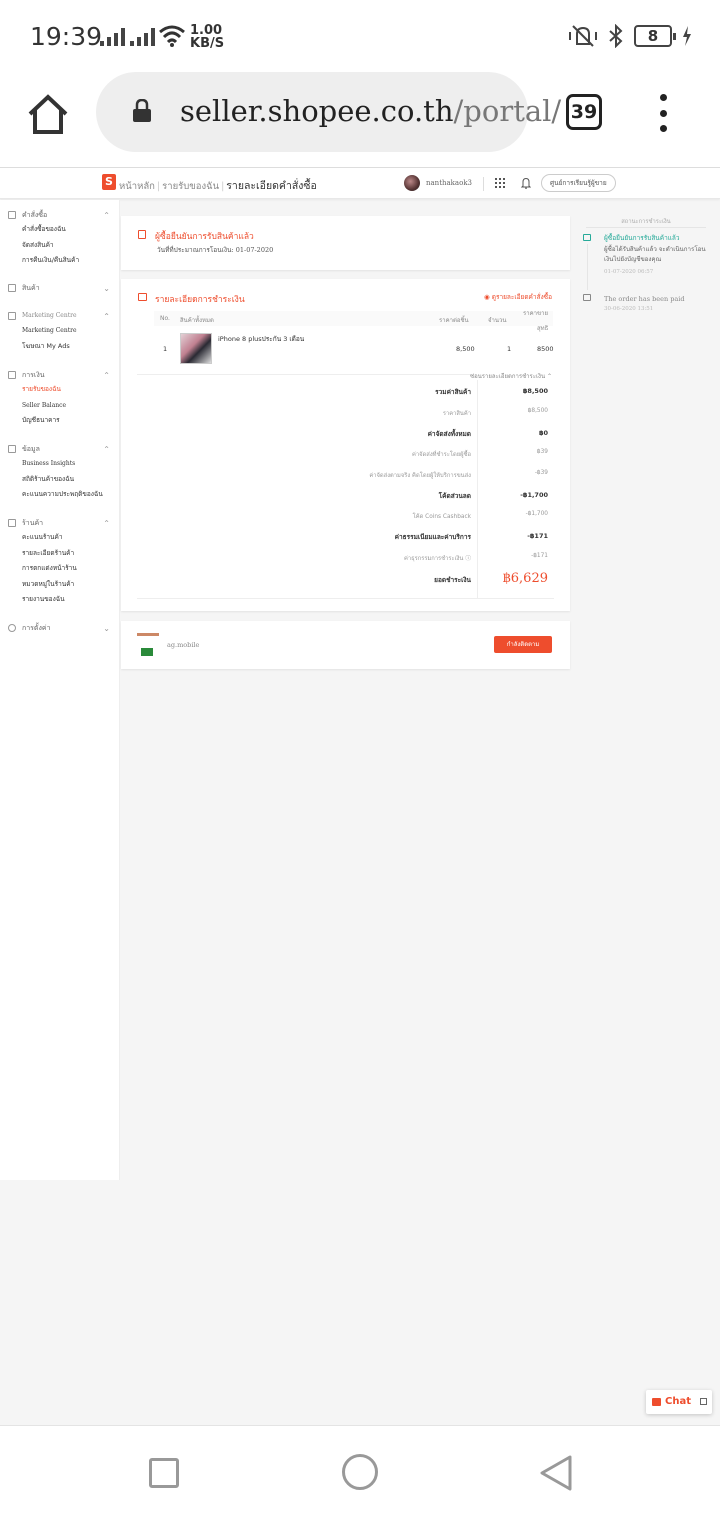 This screenshot has height=1520, width=720. I want to click on timeline-heading: สถานะการชำระเงิน, so click(646, 222).